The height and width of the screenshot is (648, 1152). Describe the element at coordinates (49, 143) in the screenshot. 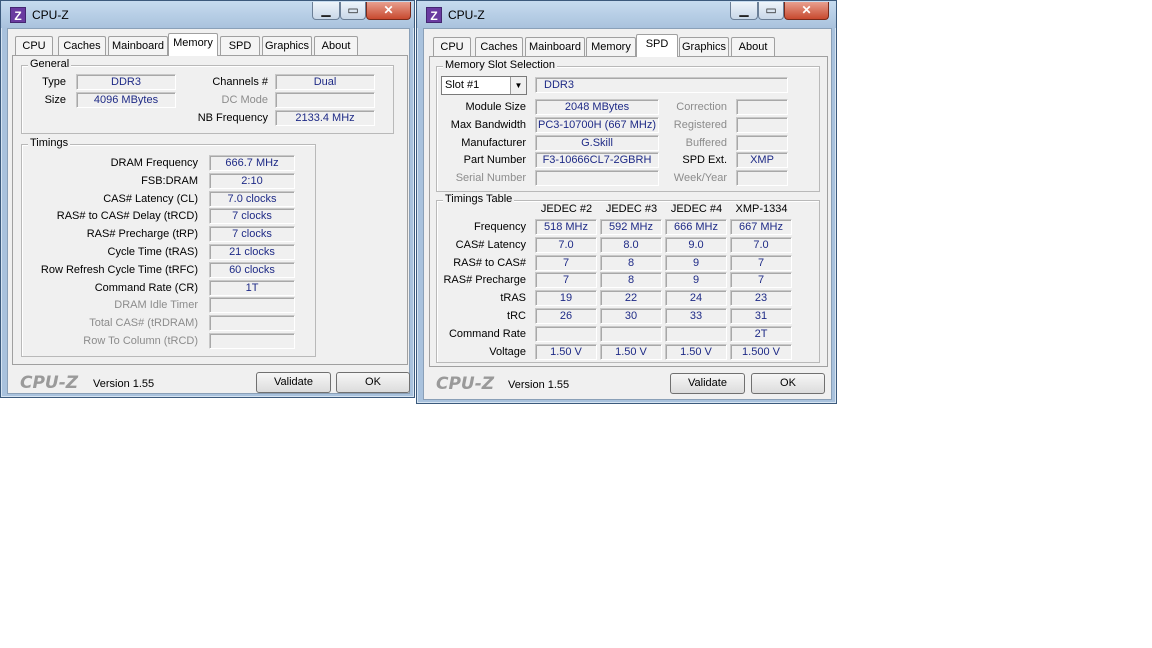

I see `timings-group-title: Timings` at that location.